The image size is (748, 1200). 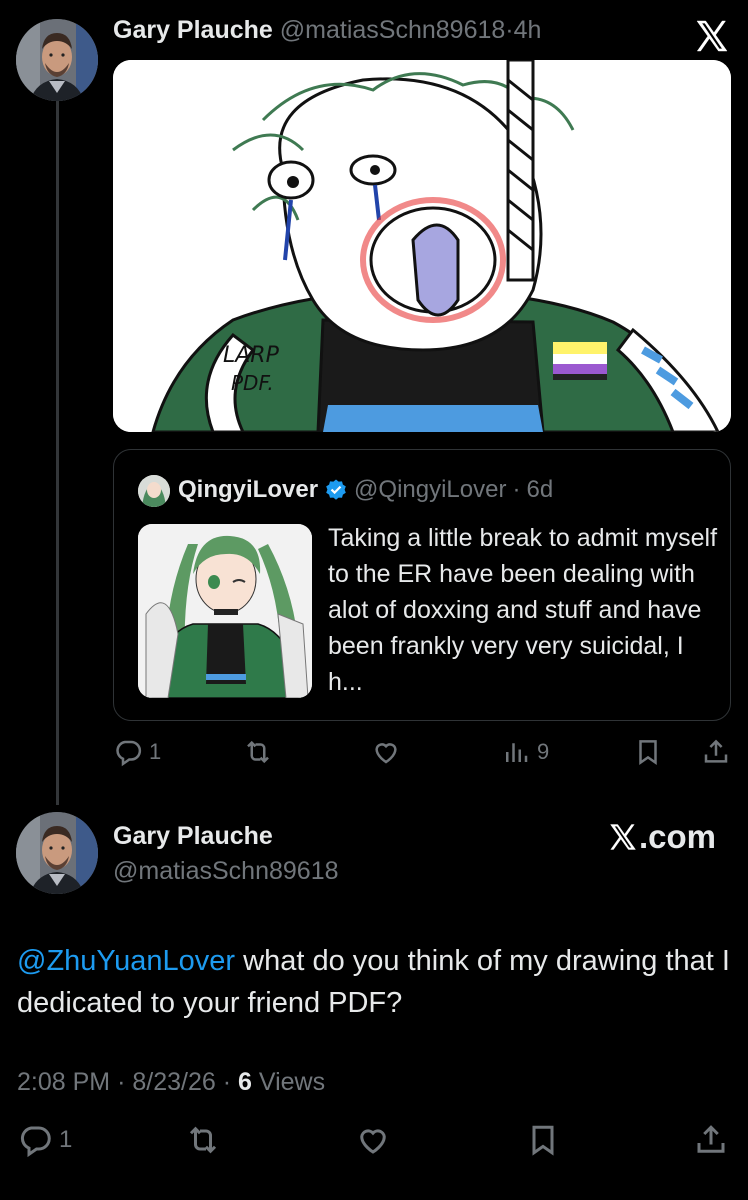 I want to click on quote-author-name: QingyiLover, so click(x=248, y=490).